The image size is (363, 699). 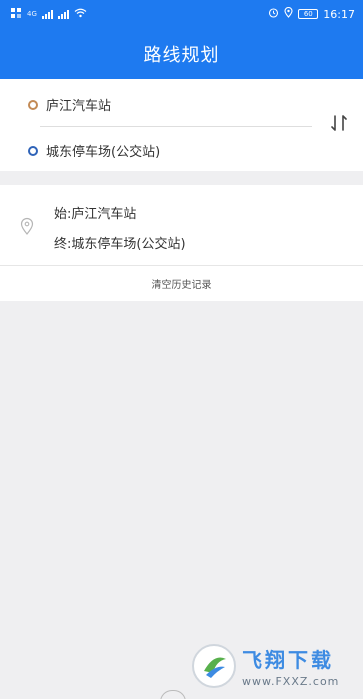 I want to click on status-time: 16:17, so click(x=339, y=14).